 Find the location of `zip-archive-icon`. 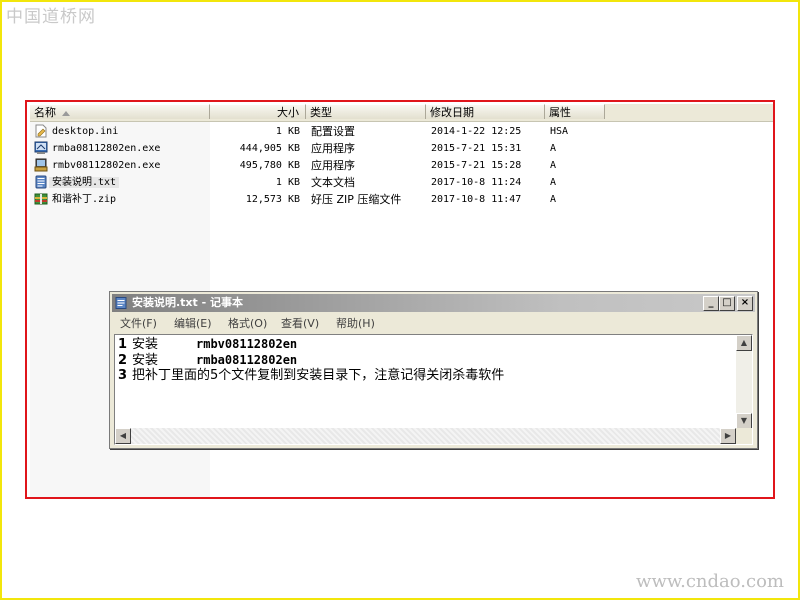

zip-archive-icon is located at coordinates (41, 199).